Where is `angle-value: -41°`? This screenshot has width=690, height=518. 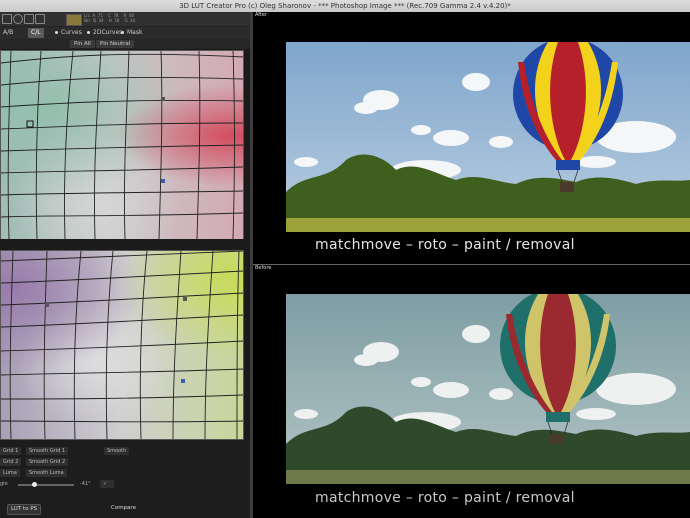
angle-value: -41° is located at coordinates (85, 484).